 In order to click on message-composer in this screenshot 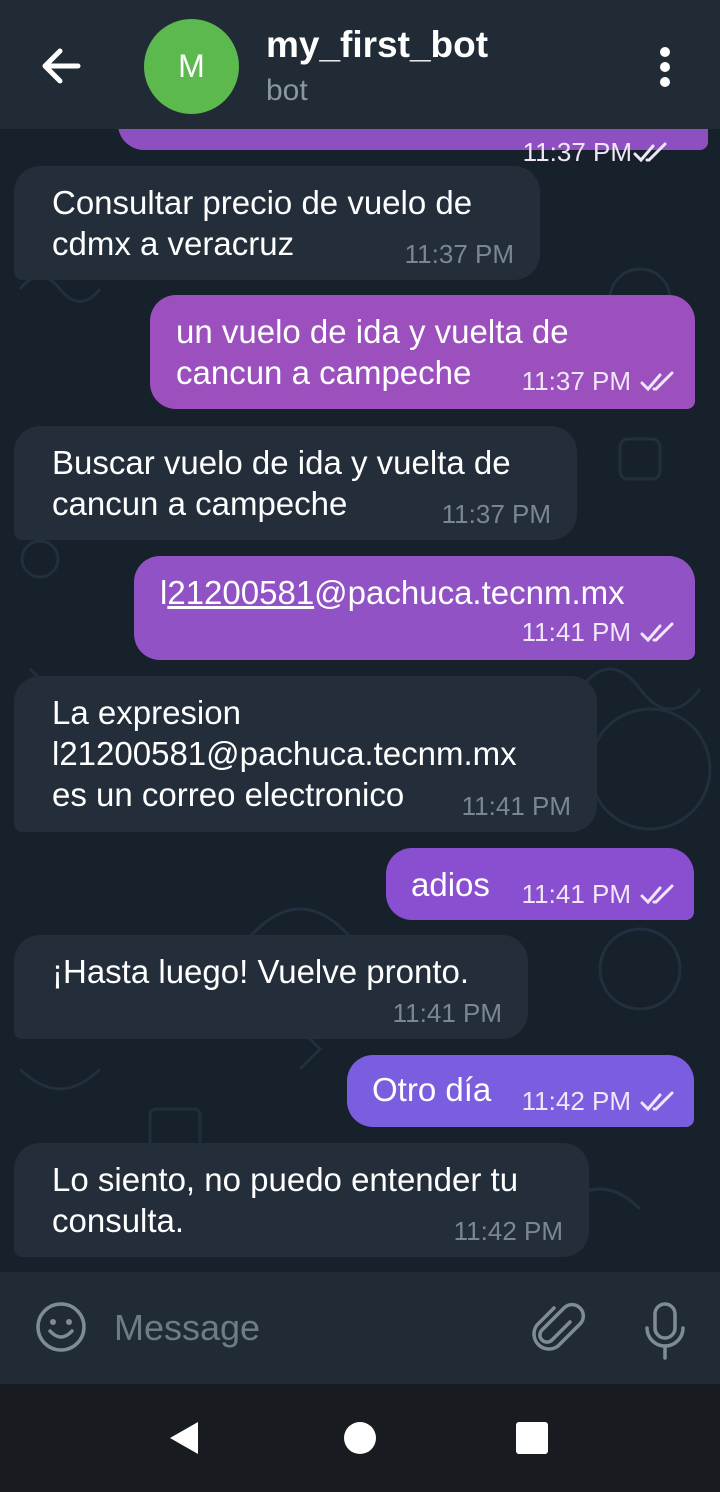, I will do `click(360, 1328)`.